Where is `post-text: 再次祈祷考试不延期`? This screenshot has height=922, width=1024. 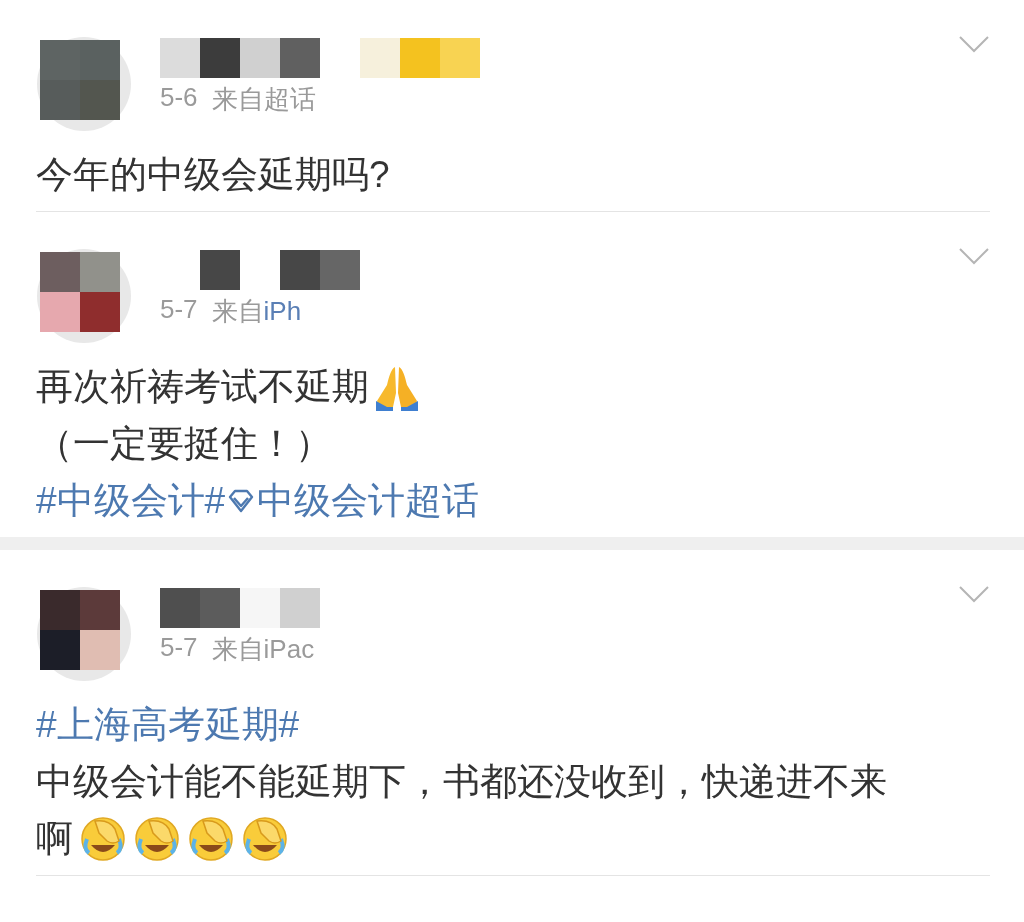
post-text: 再次祈祷考试不延期 is located at coordinates (202, 387).